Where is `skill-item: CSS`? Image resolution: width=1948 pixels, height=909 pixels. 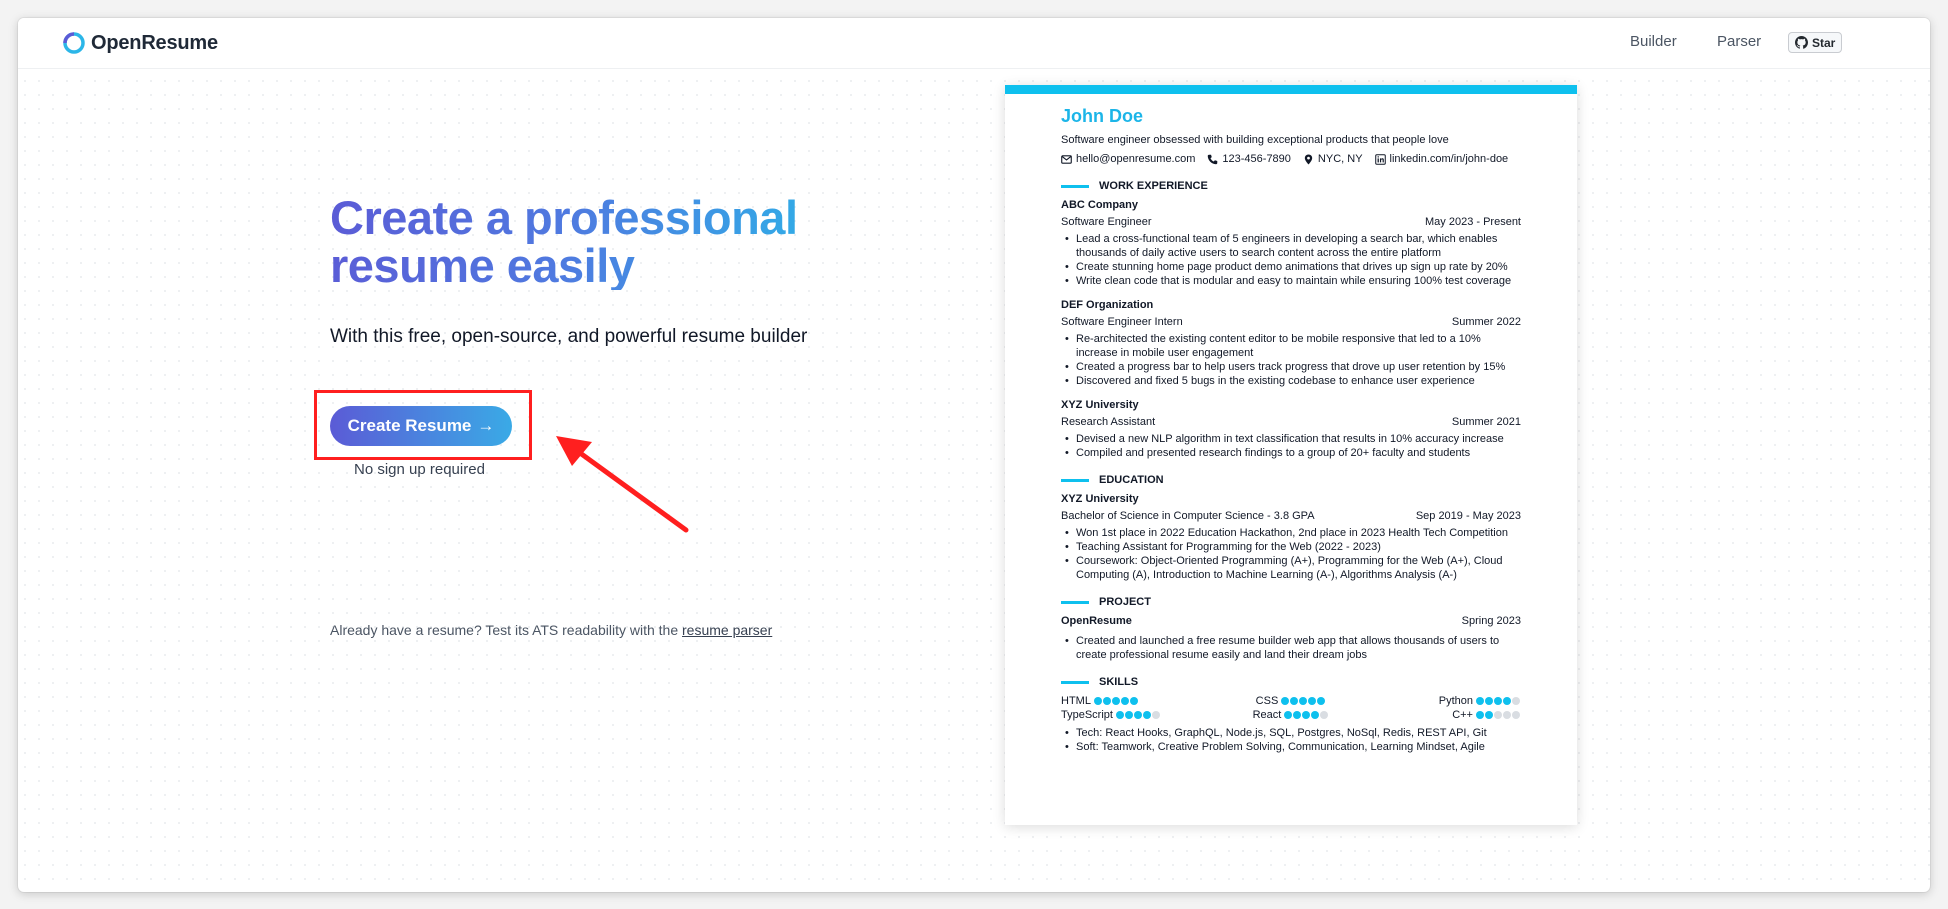
skill-item: CSS is located at coordinates (1290, 701).